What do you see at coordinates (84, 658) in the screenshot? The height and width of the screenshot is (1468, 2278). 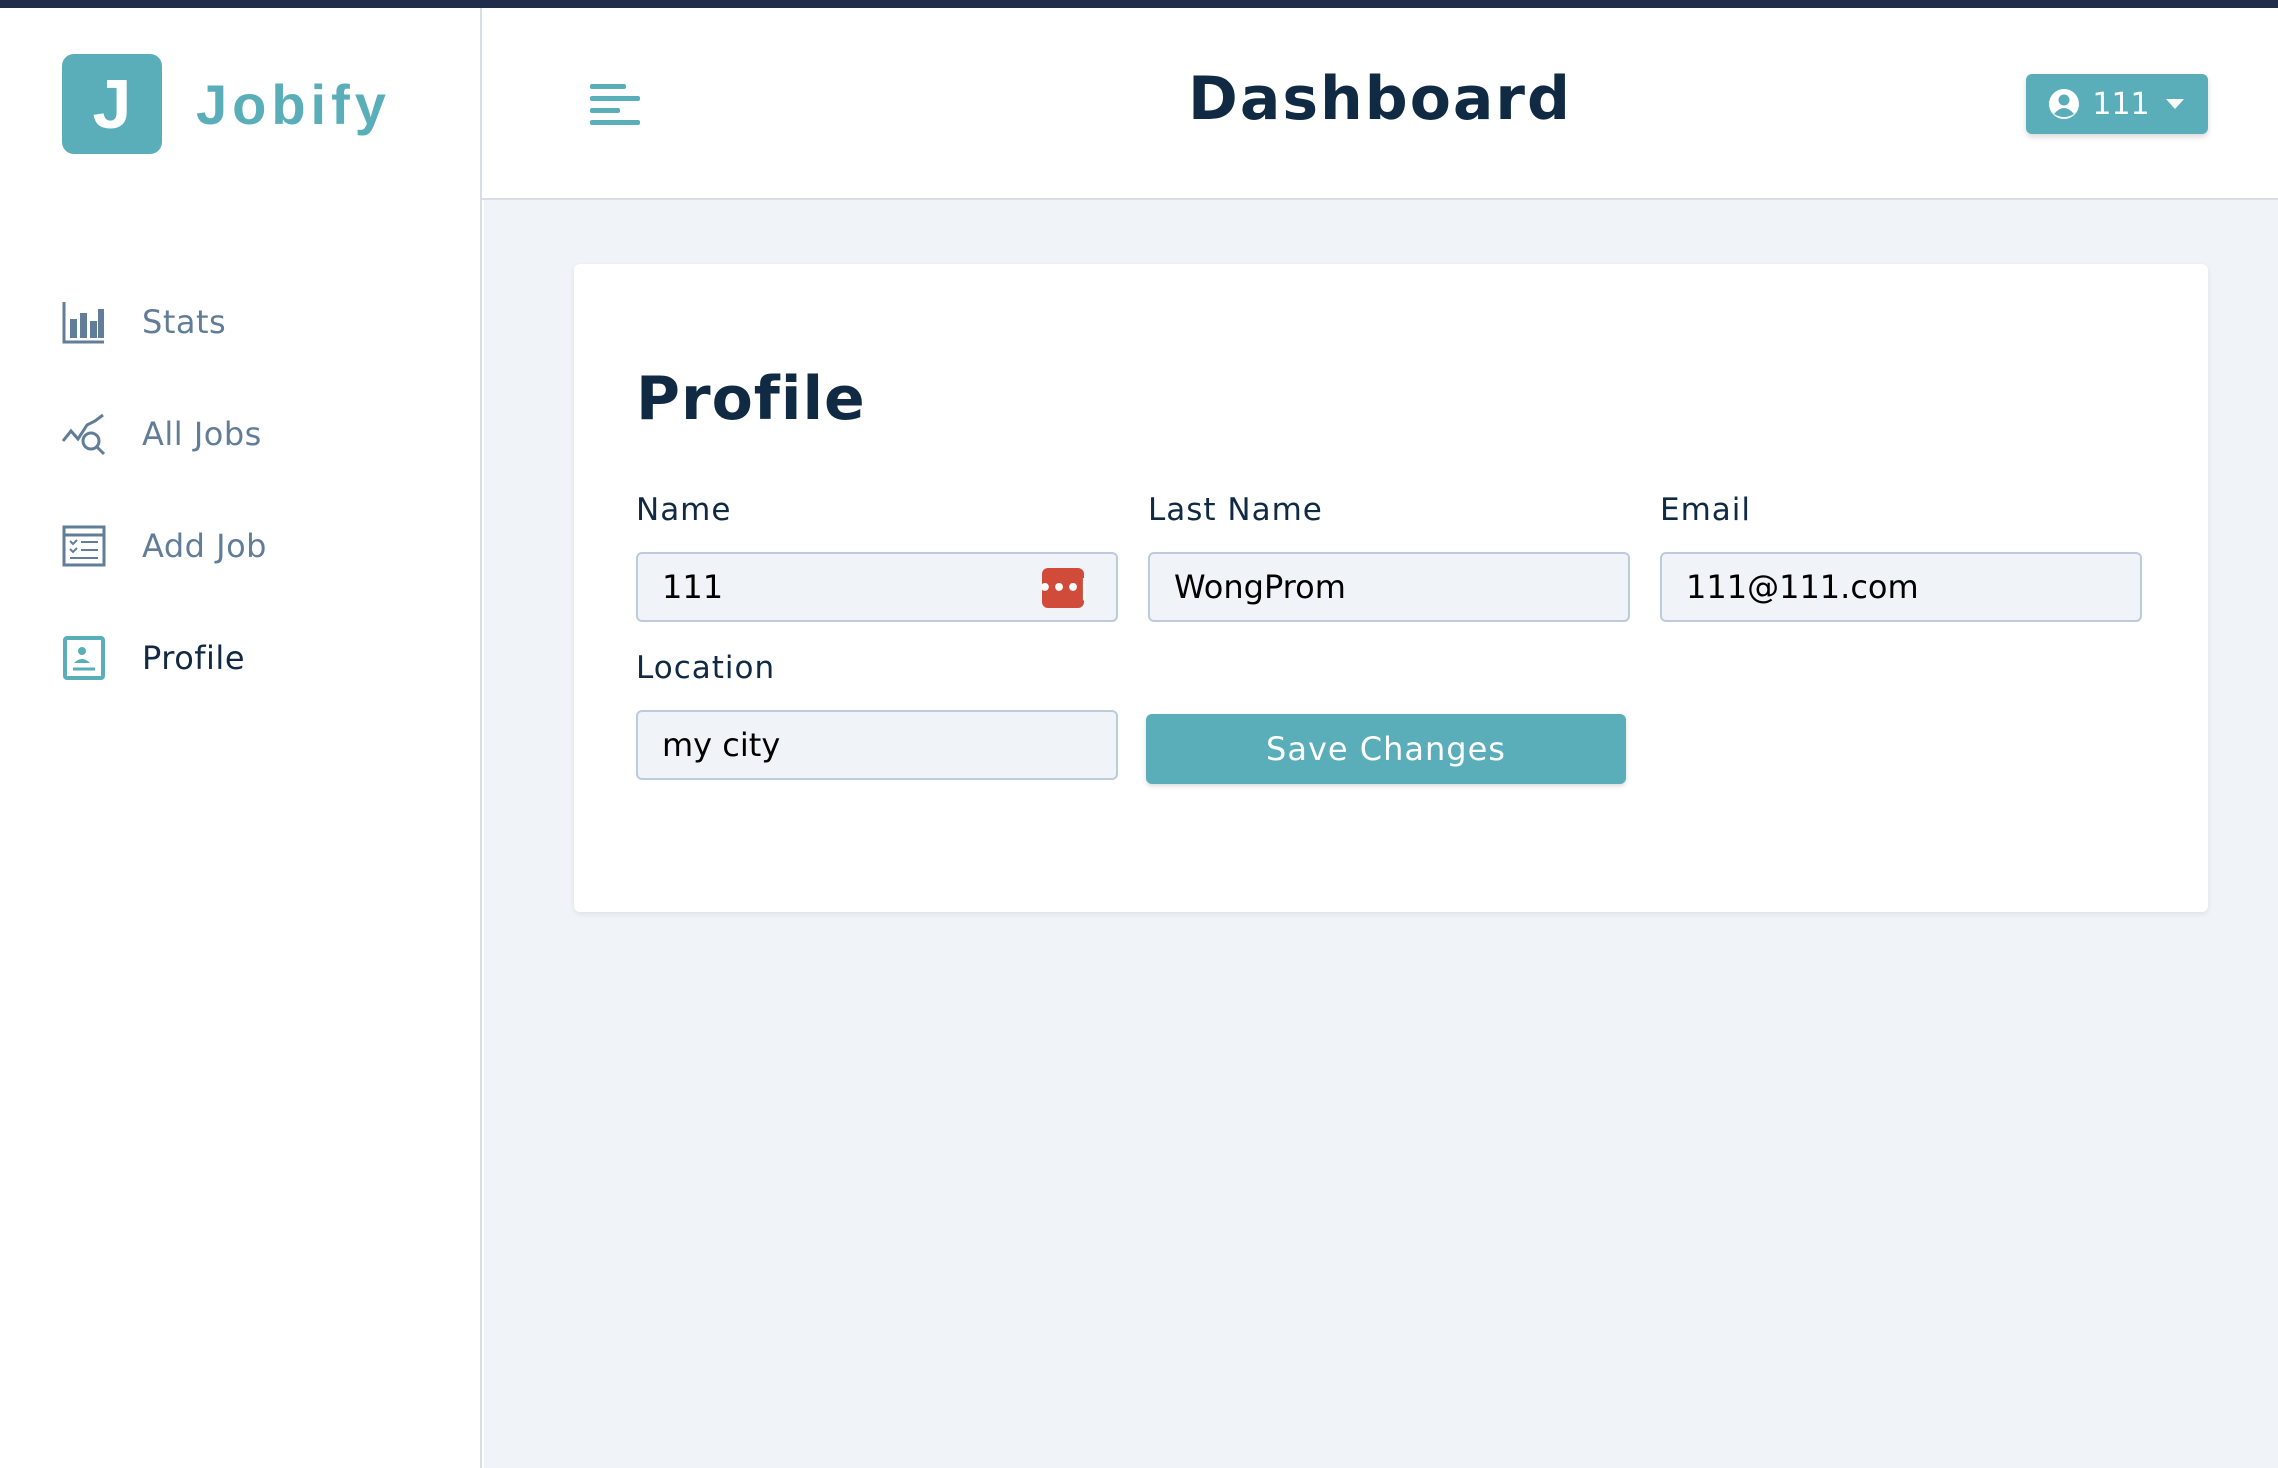 I see `id-badge-icon` at bounding box center [84, 658].